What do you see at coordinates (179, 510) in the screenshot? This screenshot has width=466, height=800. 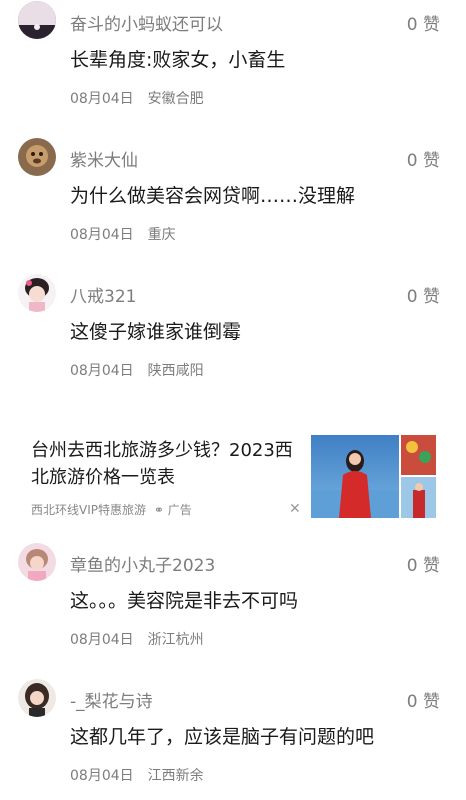 I see `ad-label: 广告` at bounding box center [179, 510].